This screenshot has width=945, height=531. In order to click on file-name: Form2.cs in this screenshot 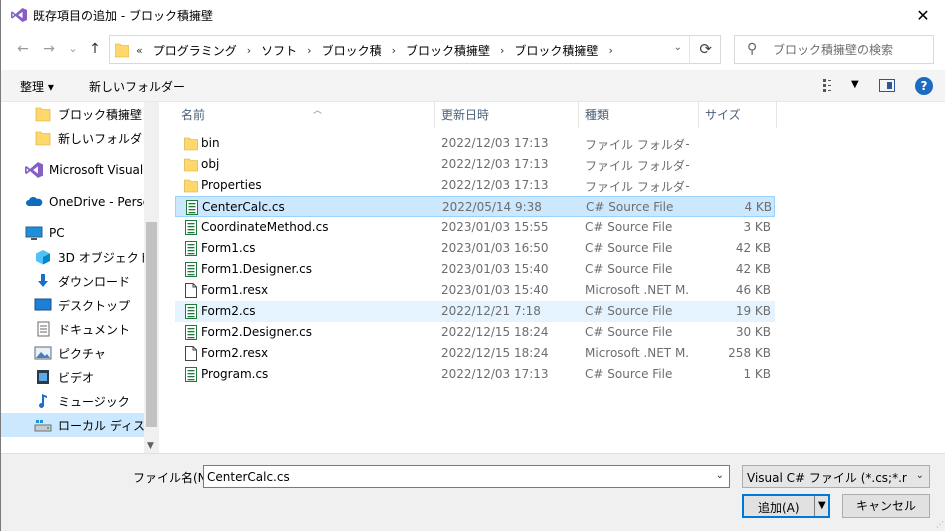, I will do `click(228, 311)`.